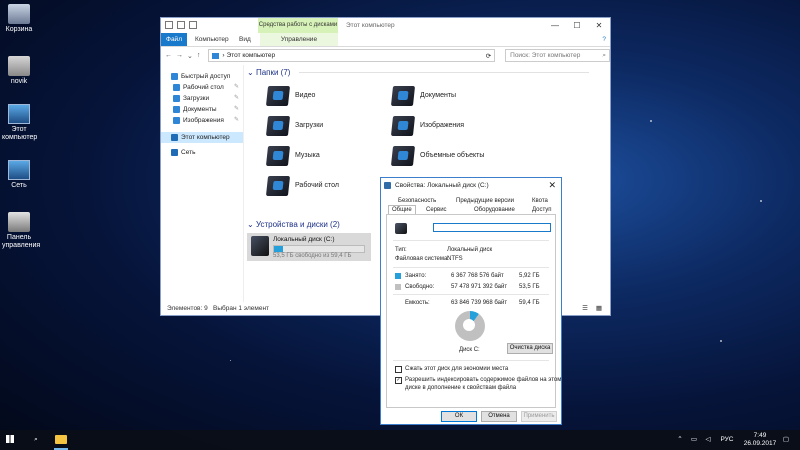 Image resolution: width=800 pixels, height=450 pixels. What do you see at coordinates (760, 435) in the screenshot?
I see `clock-time: 7:49` at bounding box center [760, 435].